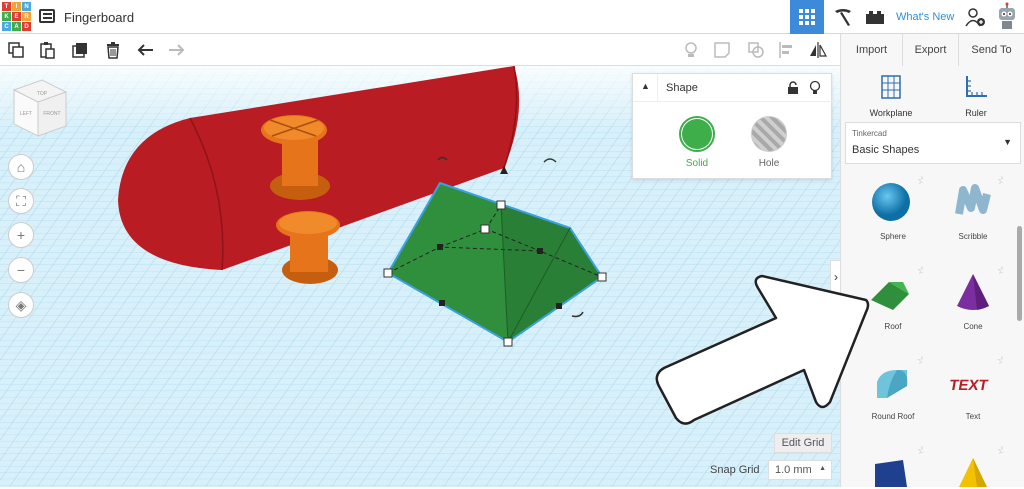  I want to click on caret-up-icon: ▲, so click(822, 468).